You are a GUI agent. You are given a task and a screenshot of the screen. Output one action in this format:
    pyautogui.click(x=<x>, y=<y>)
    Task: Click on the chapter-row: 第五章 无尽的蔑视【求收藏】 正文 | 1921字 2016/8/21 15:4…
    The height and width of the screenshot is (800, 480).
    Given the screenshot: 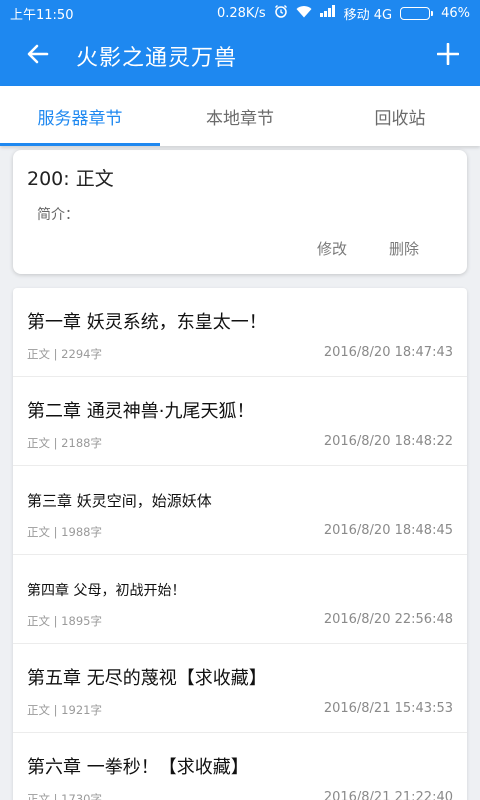 What is the action you would take?
    pyautogui.click(x=240, y=688)
    